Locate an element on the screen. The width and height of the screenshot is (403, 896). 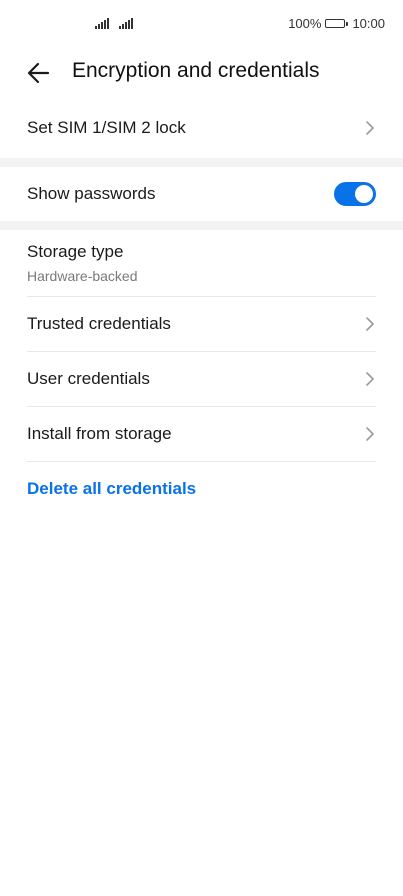
storage-type-item: Storage type Hardware-backed is located at coordinates (201, 263).